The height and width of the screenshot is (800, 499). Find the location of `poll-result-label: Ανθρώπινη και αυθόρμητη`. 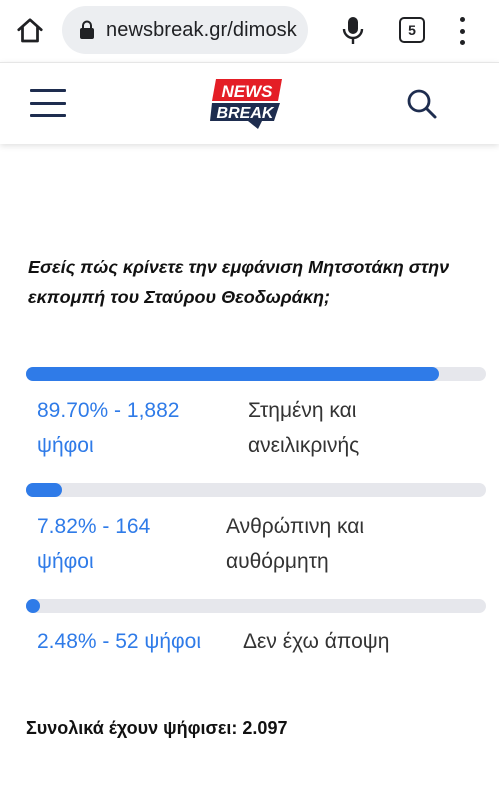

poll-result-label: Ανθρώπινη και αυθόρμητη is located at coordinates (295, 544).